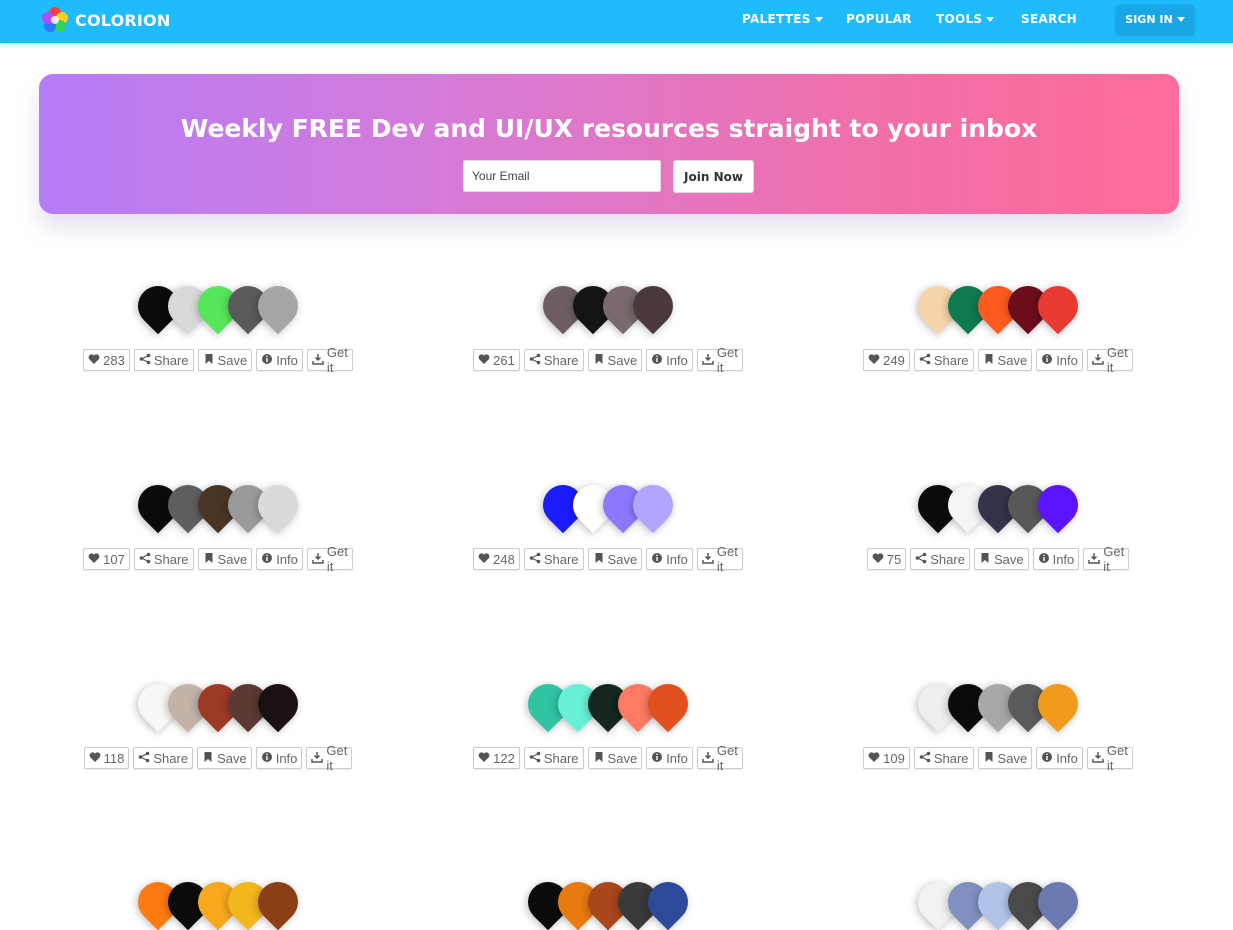 Image resolution: width=1233 pixels, height=930 pixels. Describe the element at coordinates (106, 758) in the screenshot. I see `like-button: 118` at that location.